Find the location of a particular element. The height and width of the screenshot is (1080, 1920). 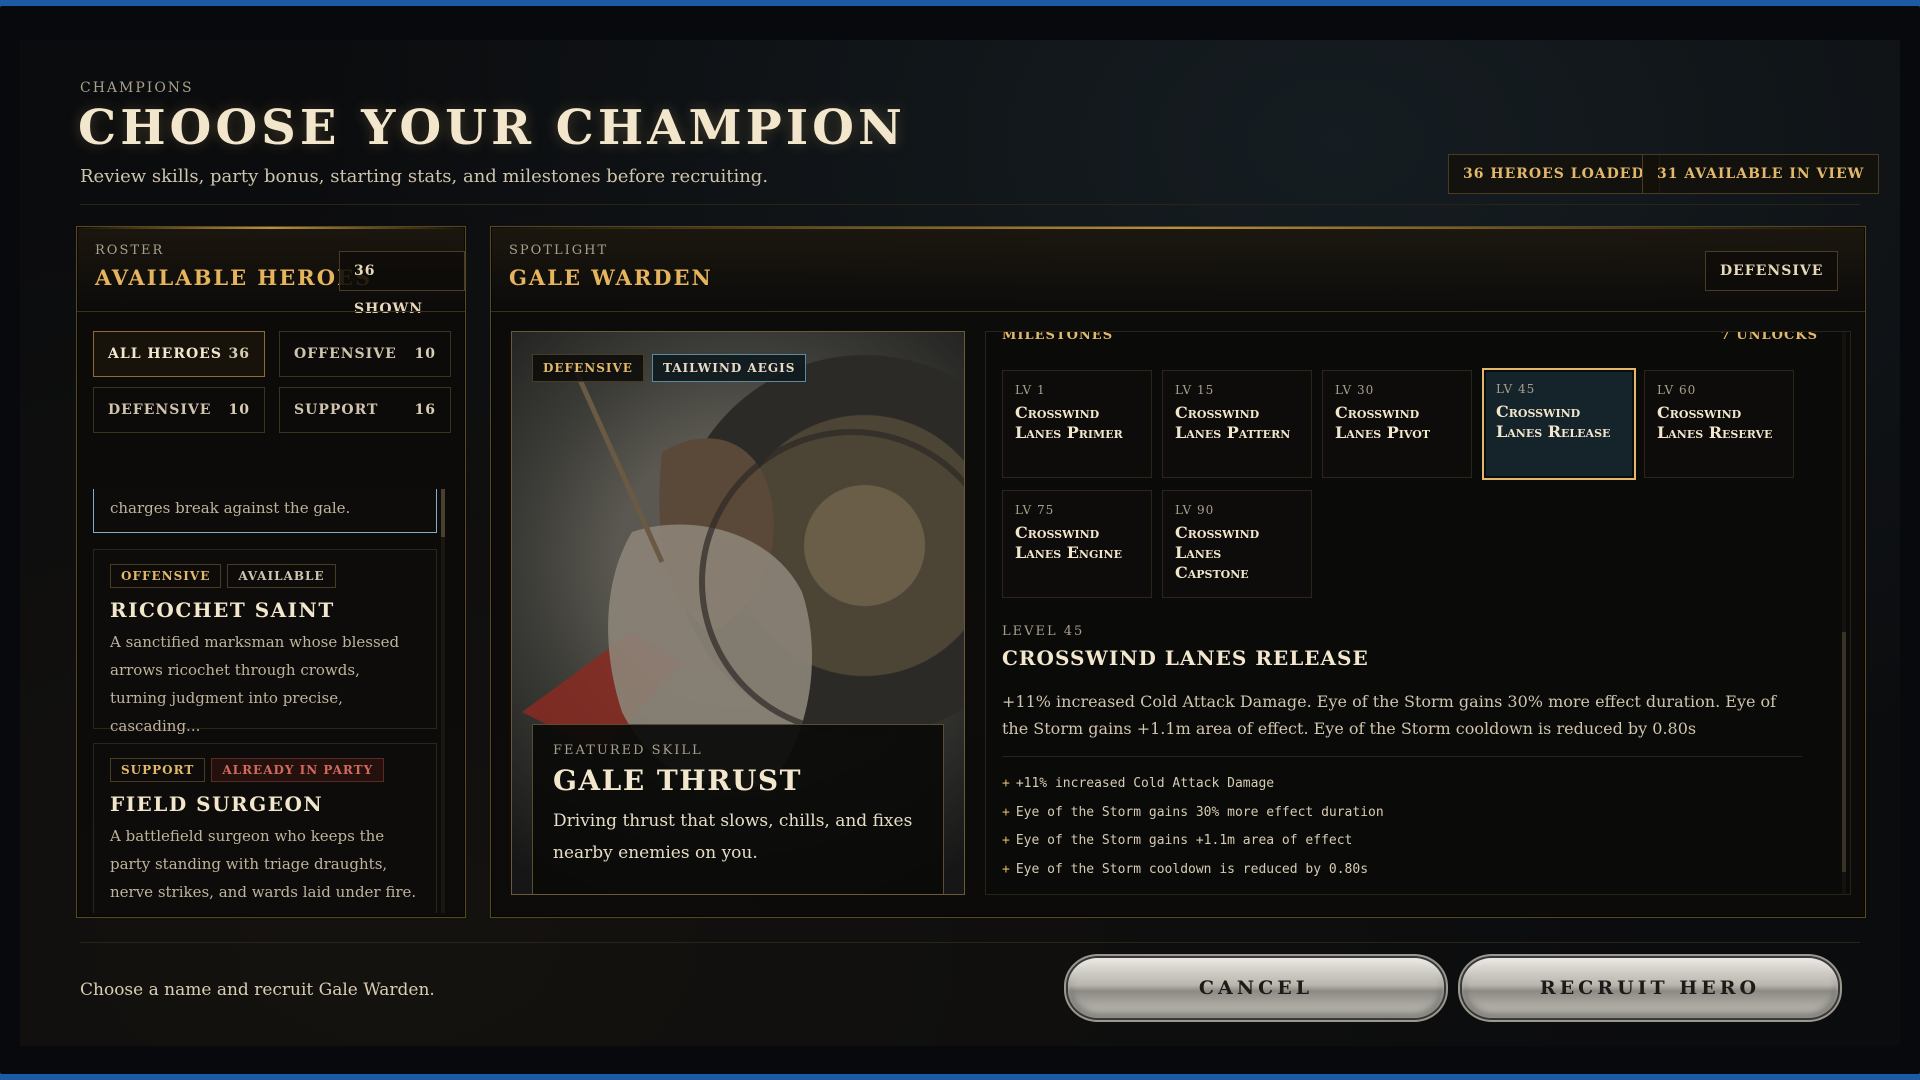

milestones-scrollbar is located at coordinates (1844, 613).